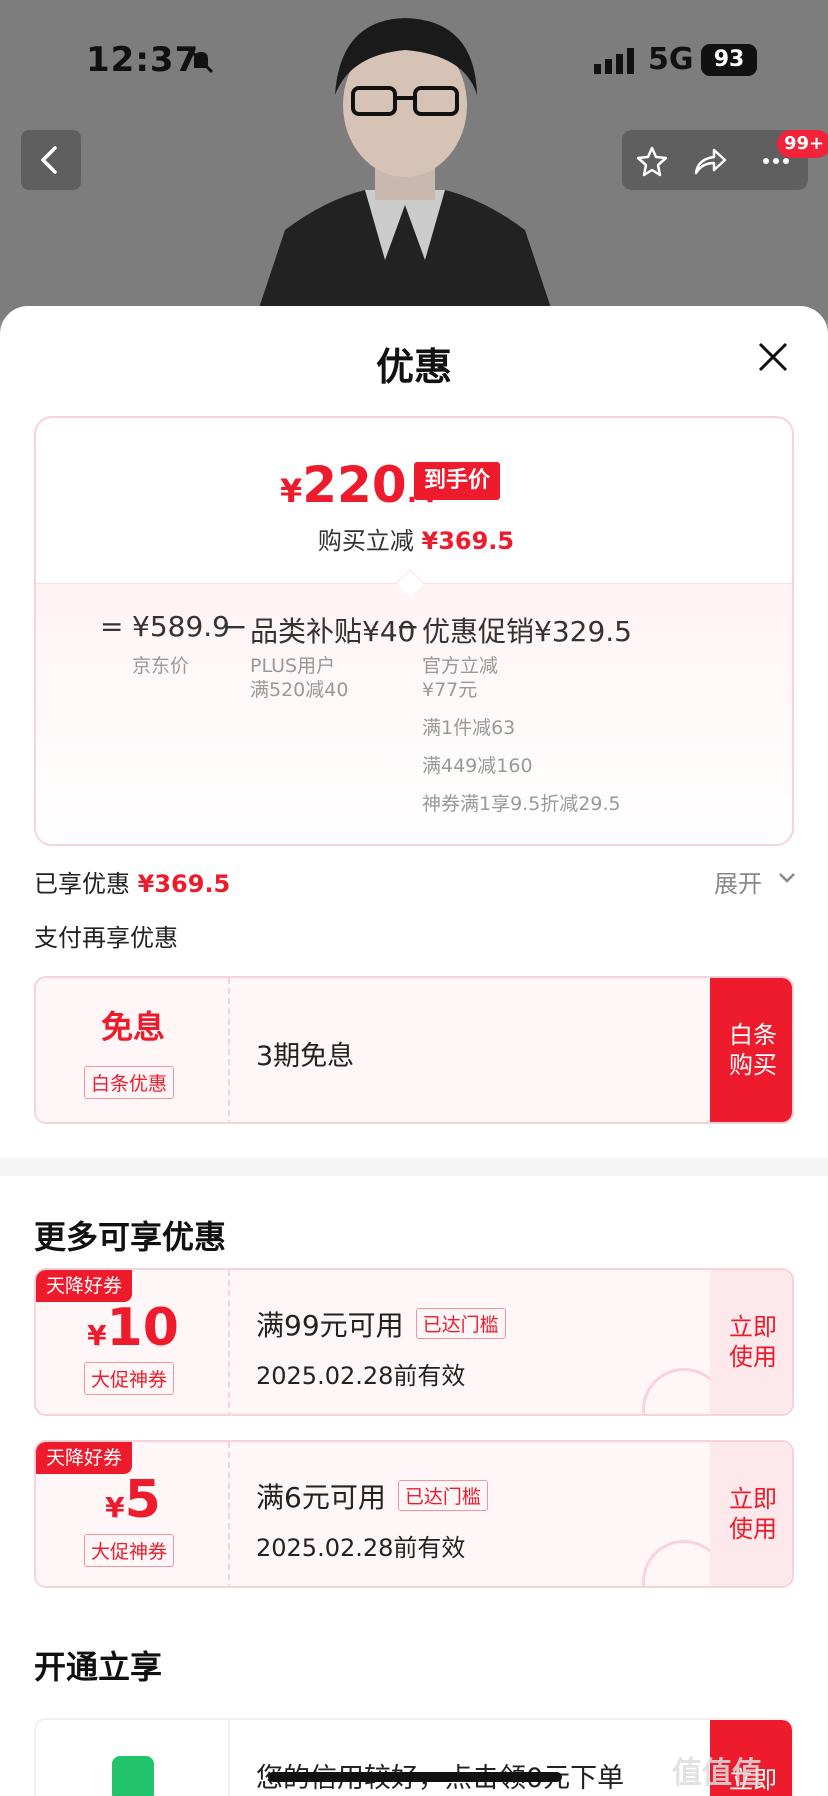  I want to click on pay-more-label: 支付再享优惠, so click(106, 938).